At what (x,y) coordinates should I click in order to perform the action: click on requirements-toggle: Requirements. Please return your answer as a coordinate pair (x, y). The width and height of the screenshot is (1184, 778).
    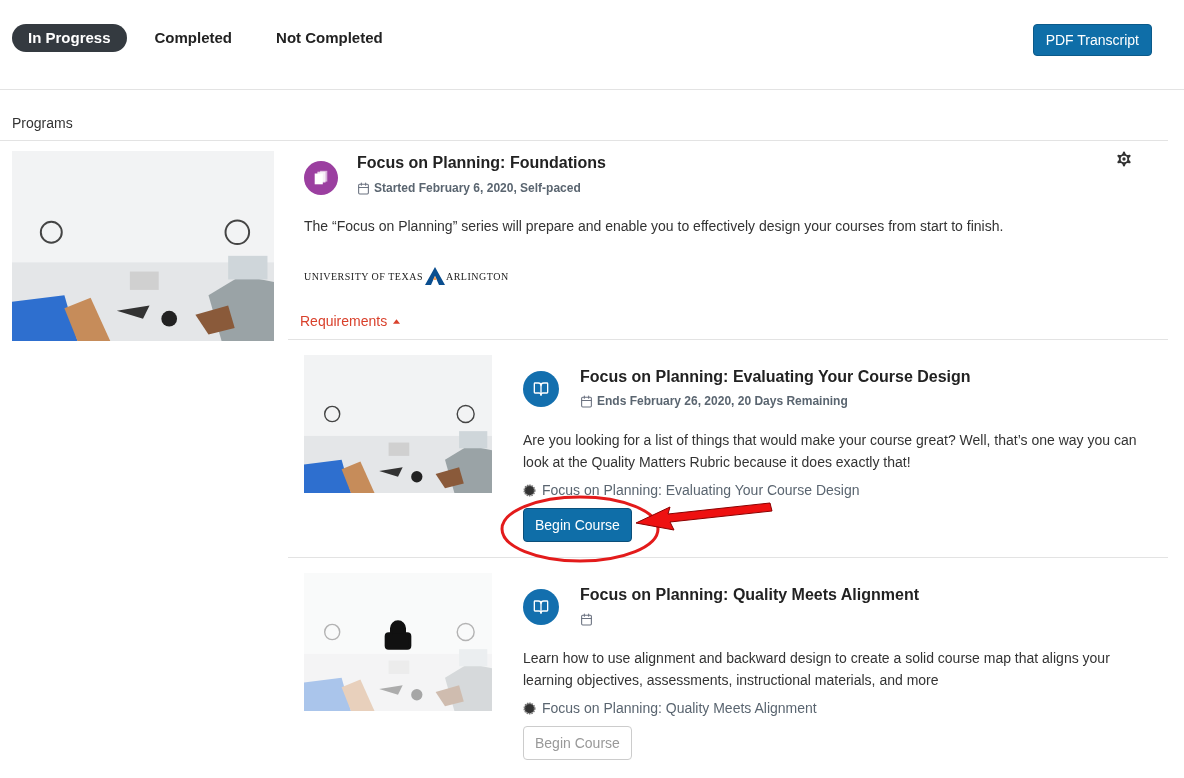
    Looking at the image, I should click on (350, 321).